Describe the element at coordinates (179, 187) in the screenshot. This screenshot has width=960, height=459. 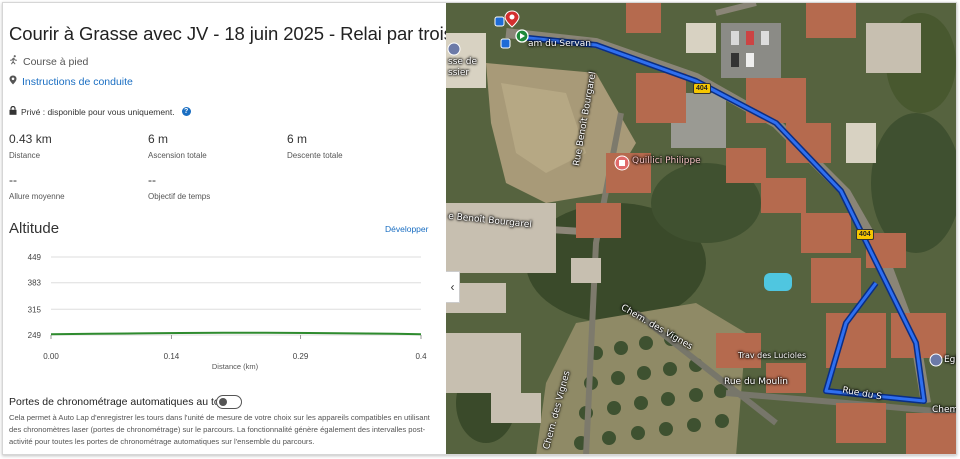
I see `stat-time-goal: -- Objectif de temps` at that location.